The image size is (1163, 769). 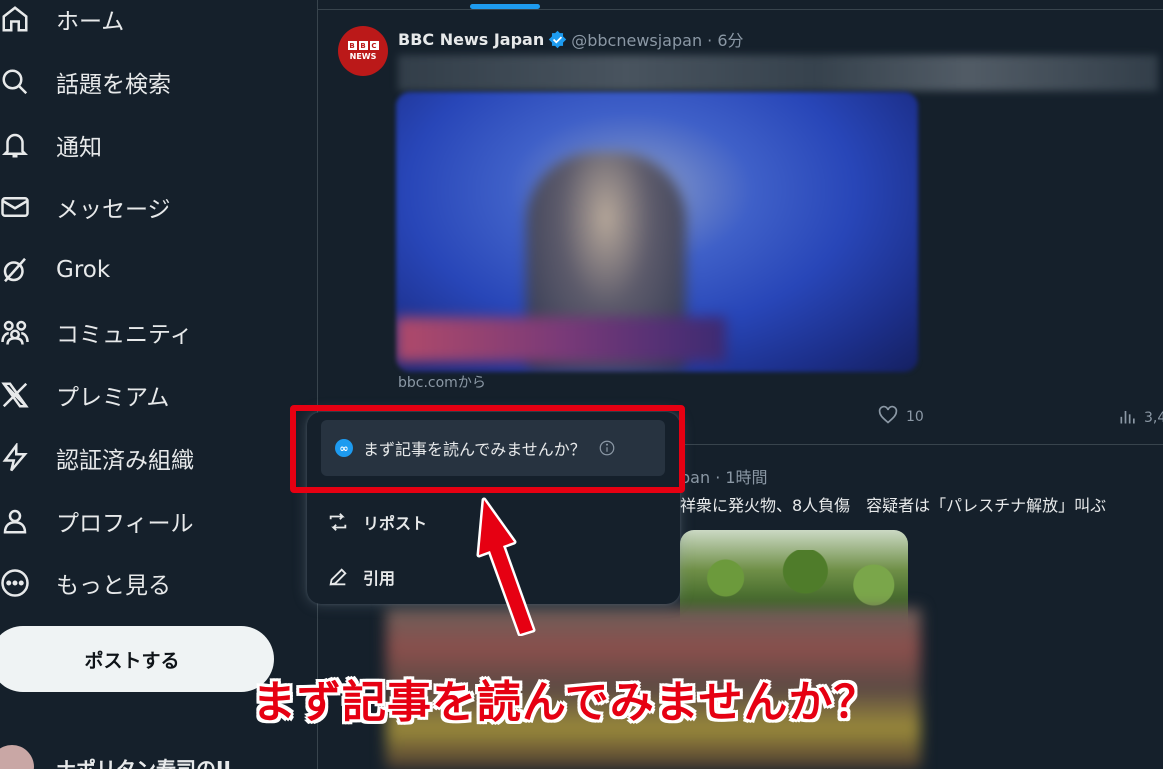 I want to click on media-source: bbc.comから, so click(x=442, y=382).